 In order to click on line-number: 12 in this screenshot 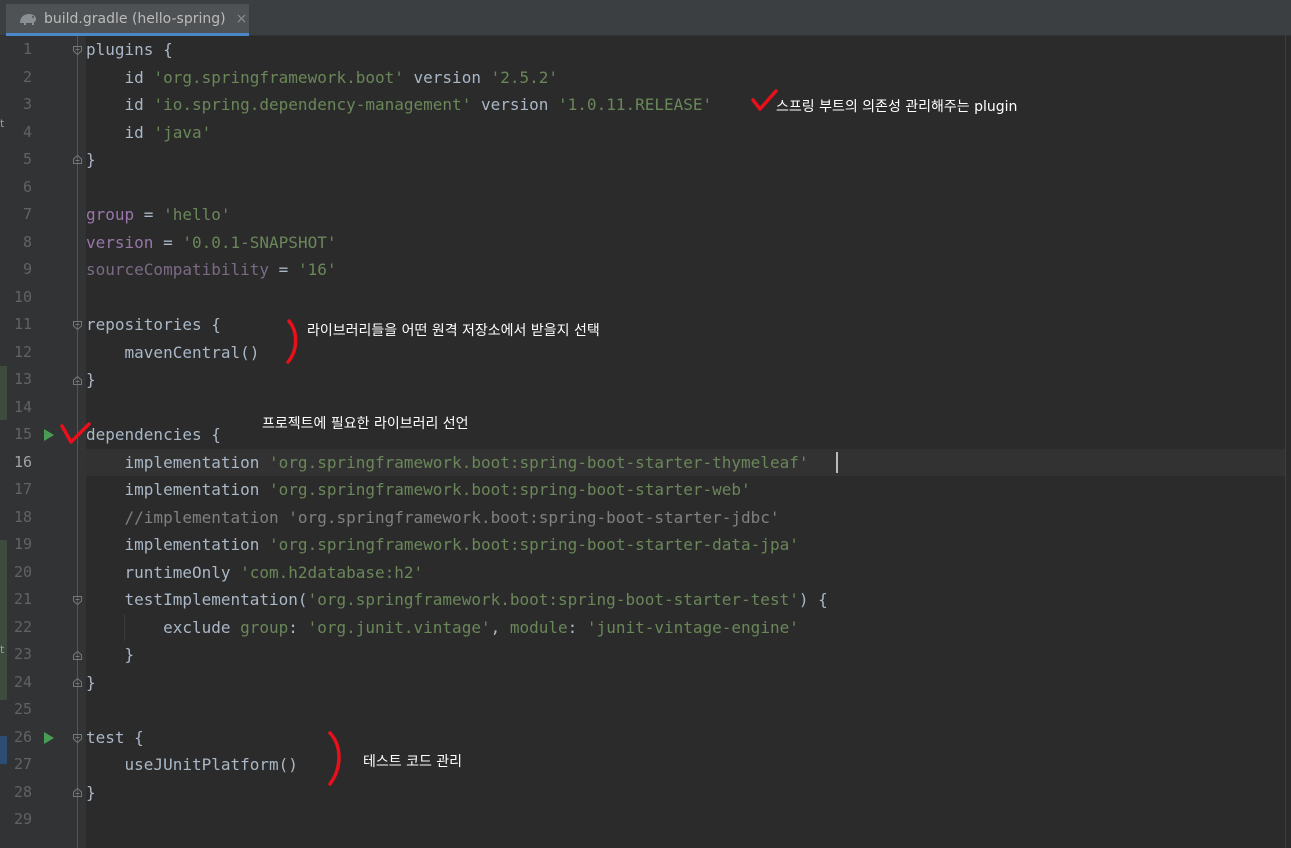, I will do `click(22, 352)`.